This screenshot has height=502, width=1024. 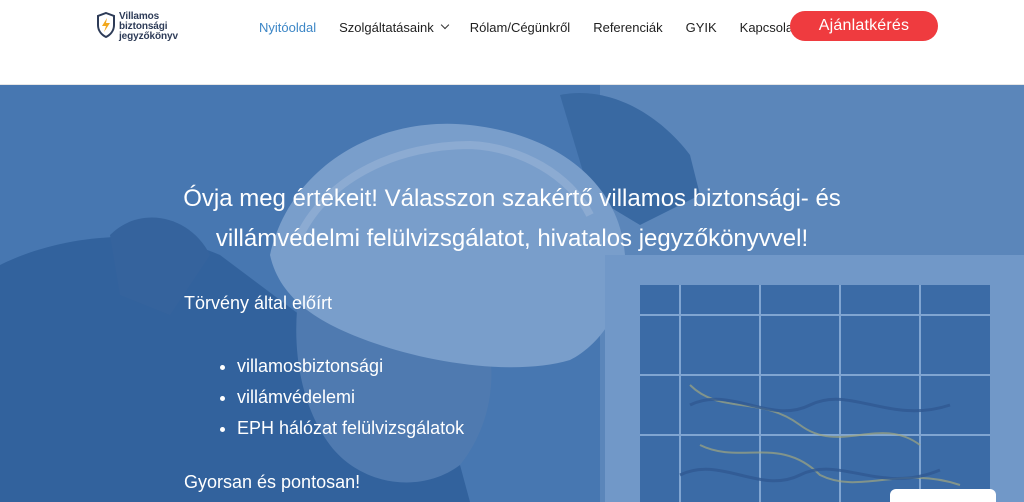 What do you see at coordinates (148, 36) in the screenshot?
I see `logo-line-3: jegyzőkönyv` at bounding box center [148, 36].